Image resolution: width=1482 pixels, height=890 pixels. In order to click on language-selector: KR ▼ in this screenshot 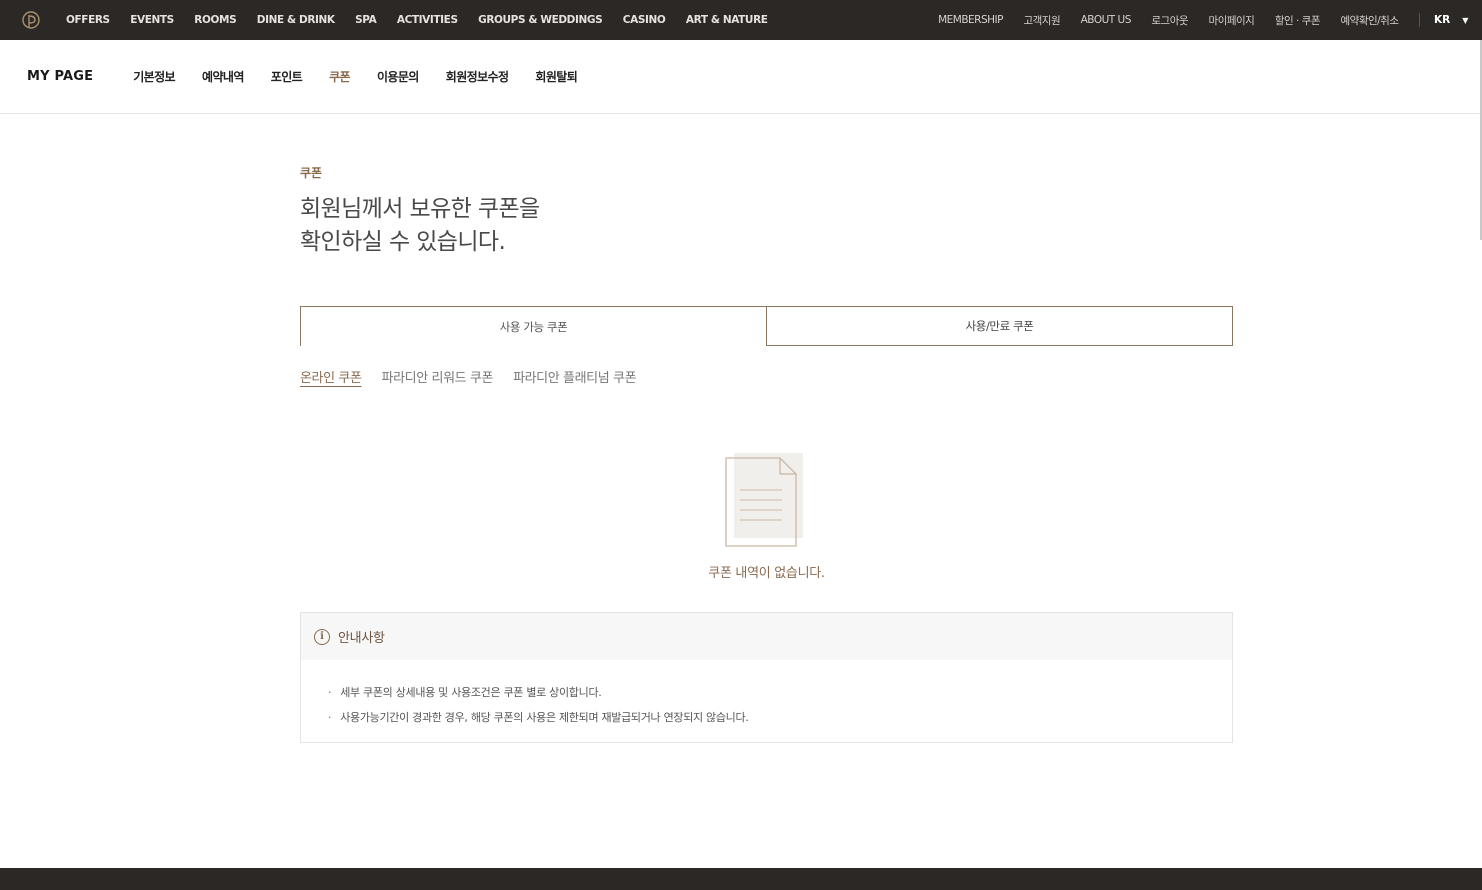, I will do `click(1450, 20)`.